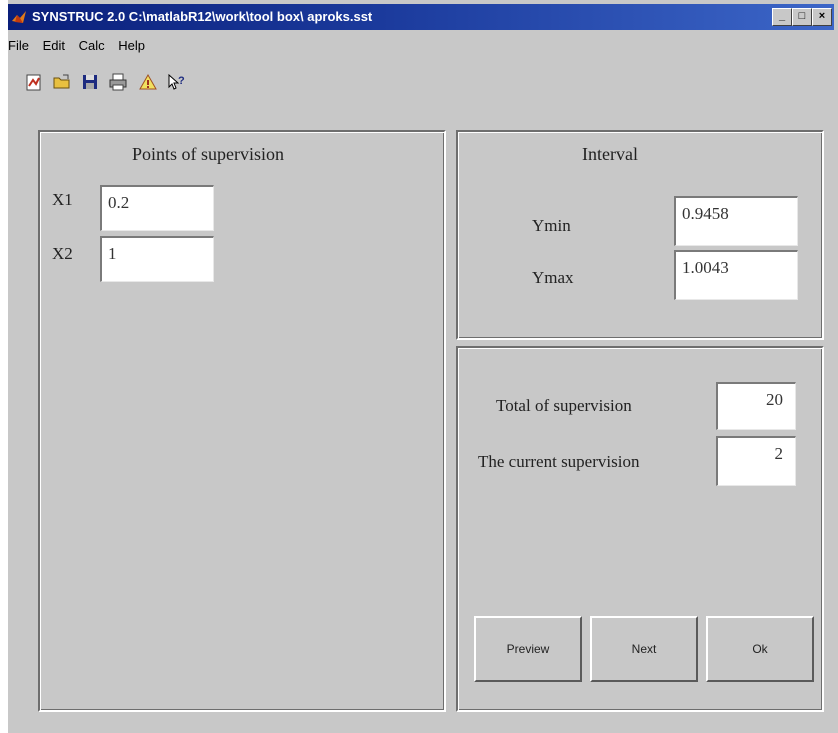 This screenshot has height=733, width=838. I want to click on x2-field: 1, so click(157, 259).